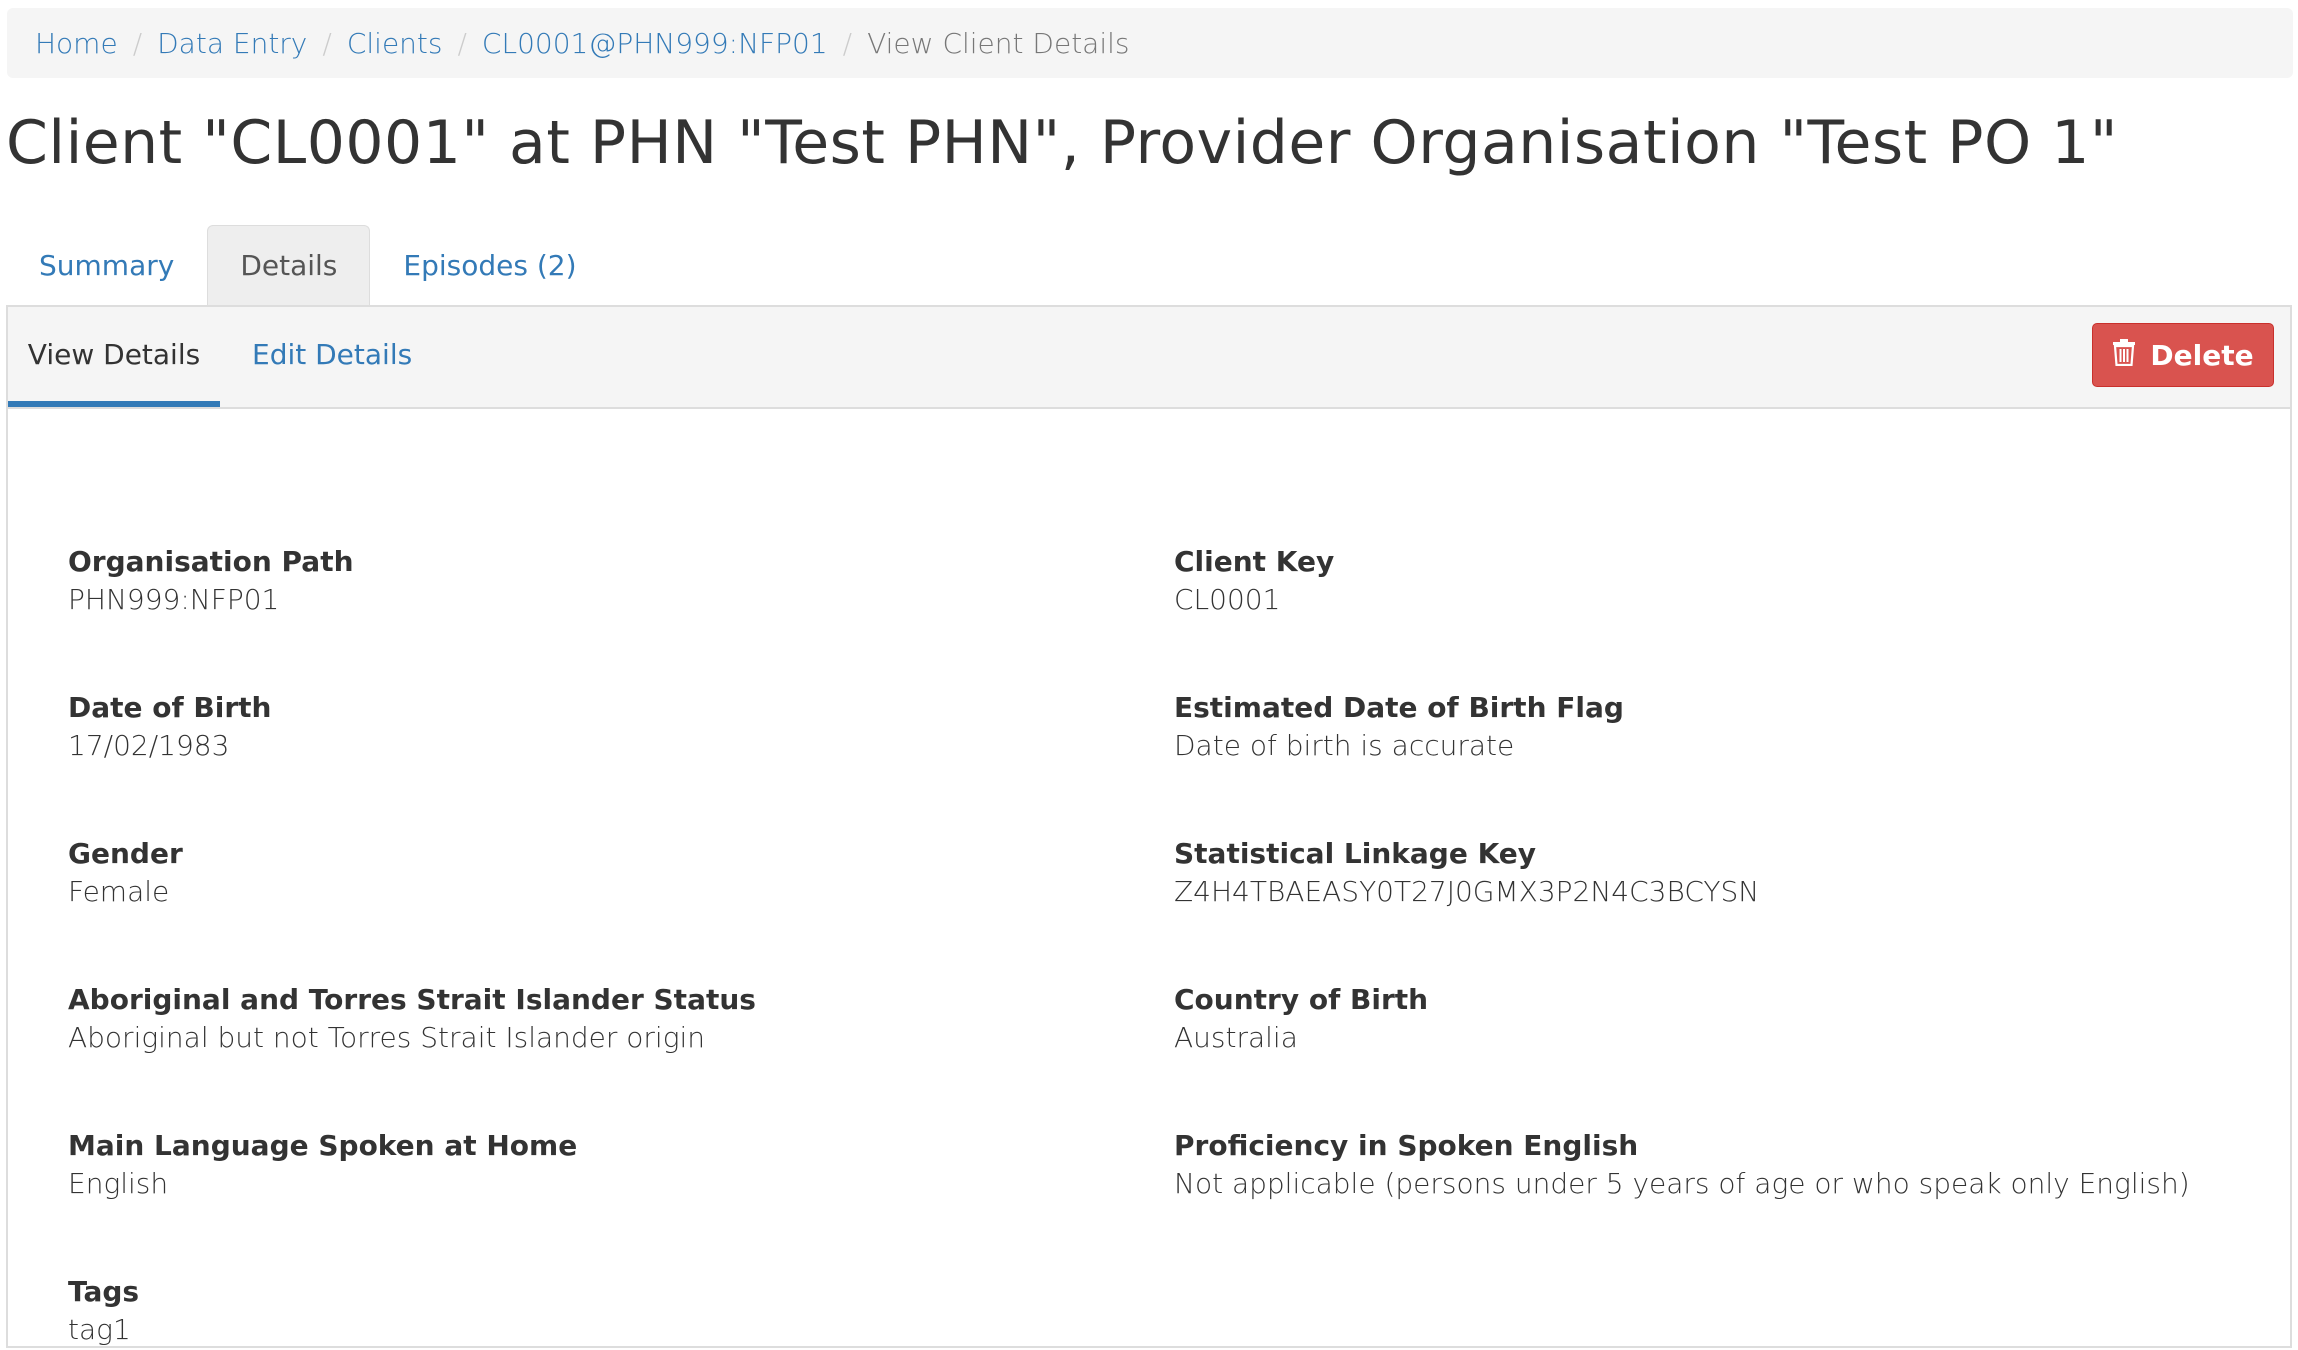 This screenshot has width=2298, height=1350. Describe the element at coordinates (170, 727) in the screenshot. I see `field-date-of-birth: Date of Birth 17/02/1983` at that location.